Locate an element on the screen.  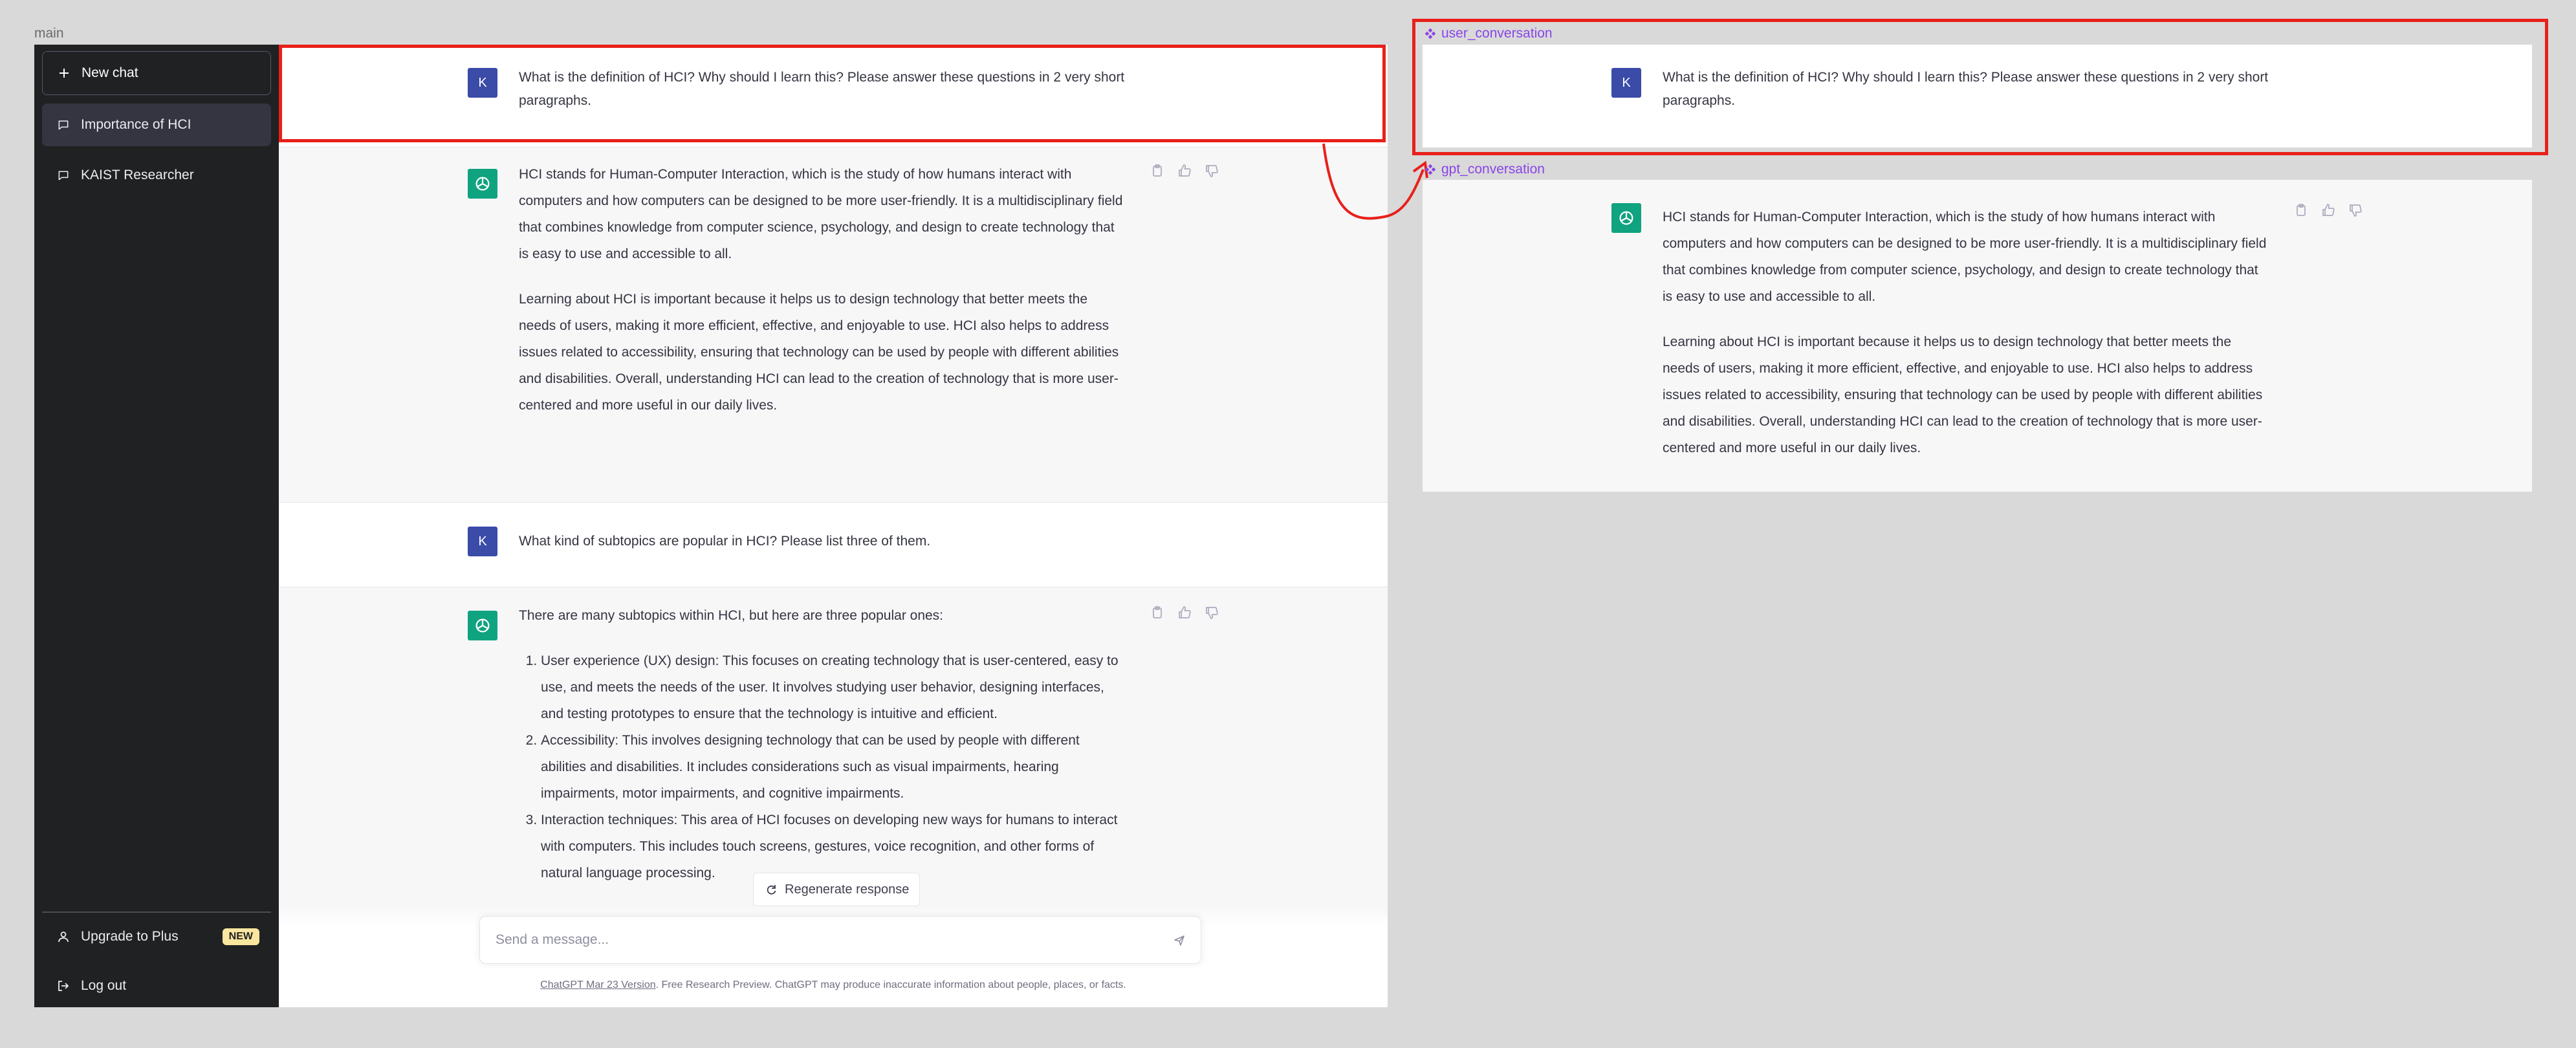
thumbs-down-icon is located at coordinates (2355, 210).